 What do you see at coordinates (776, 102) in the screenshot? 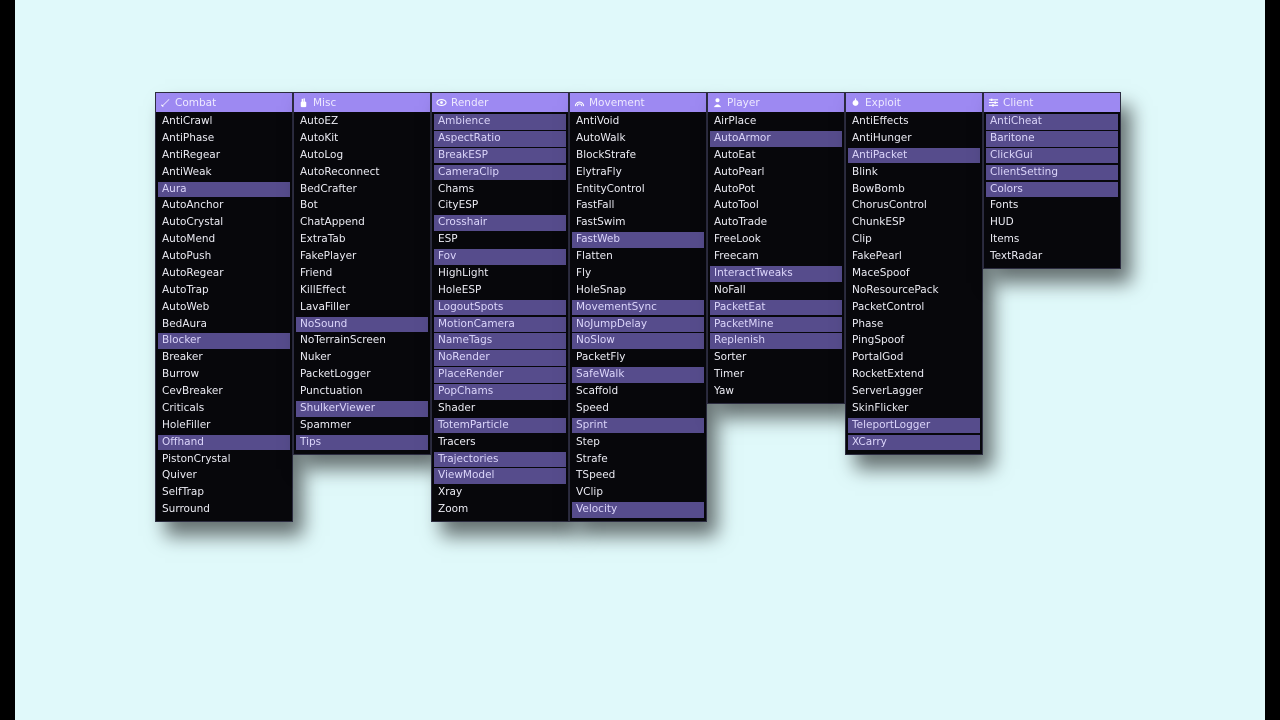
I see `panel-header: Player` at bounding box center [776, 102].